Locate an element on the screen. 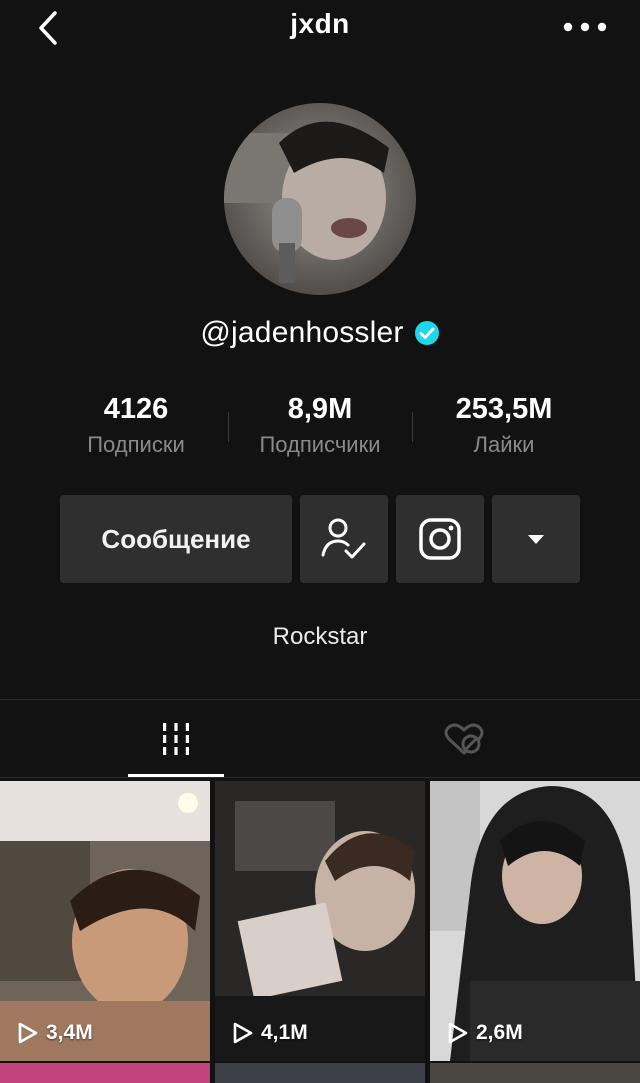 This screenshot has width=640, height=1083. instagram-button is located at coordinates (440, 539).